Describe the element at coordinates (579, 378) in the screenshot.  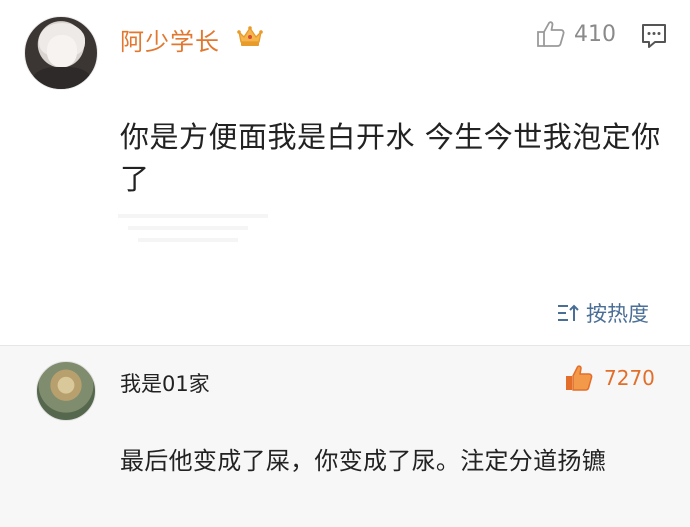
I see `thumbs-up-filled-icon` at that location.